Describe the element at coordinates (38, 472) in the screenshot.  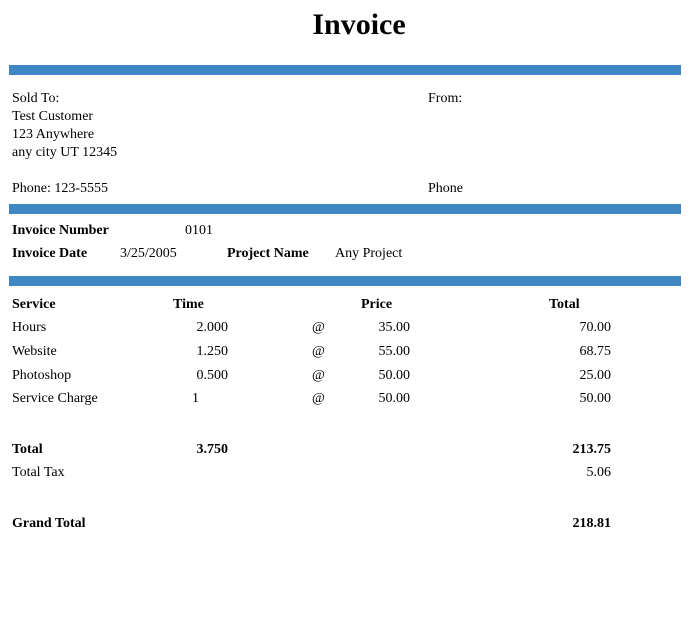
I see `total-tax-label: Total Tax` at that location.